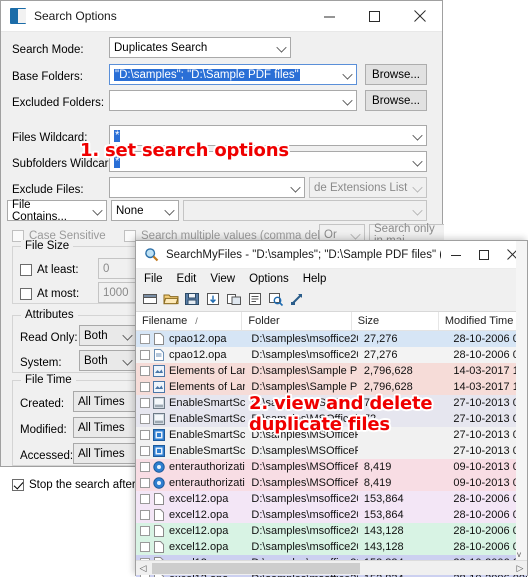 The width and height of the screenshot is (528, 577). I want to click on file-time-group-title: File Time, so click(48, 380).